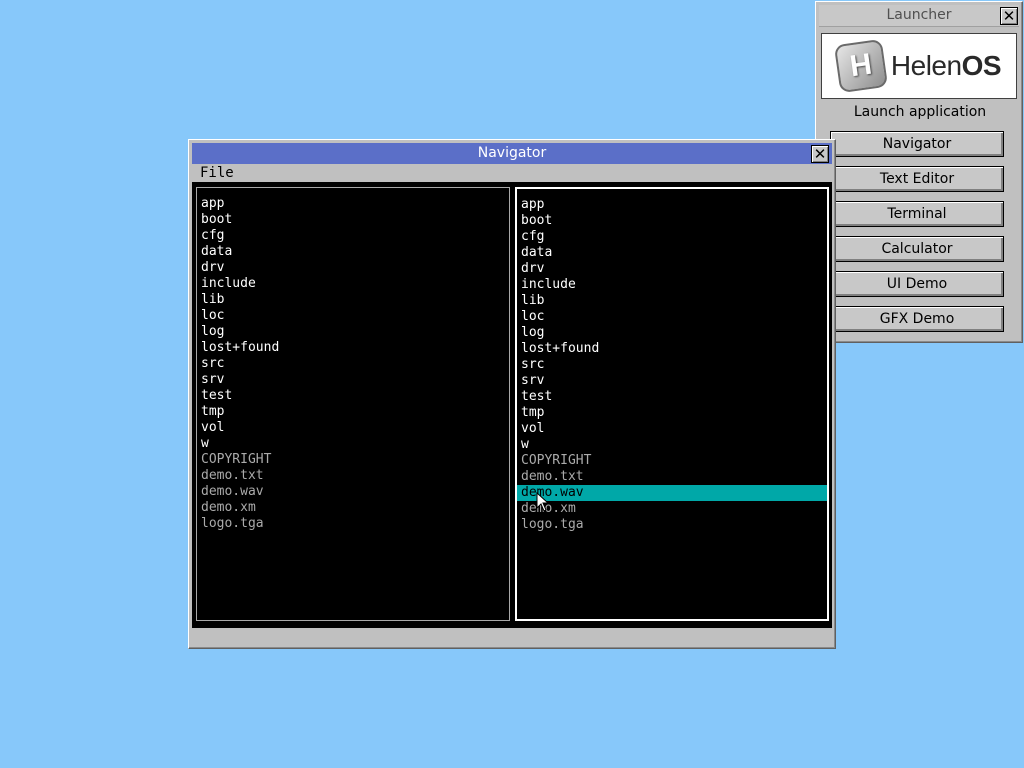 The image size is (1024, 768). I want to click on selected-file-entry: demo.wav, so click(672, 493).